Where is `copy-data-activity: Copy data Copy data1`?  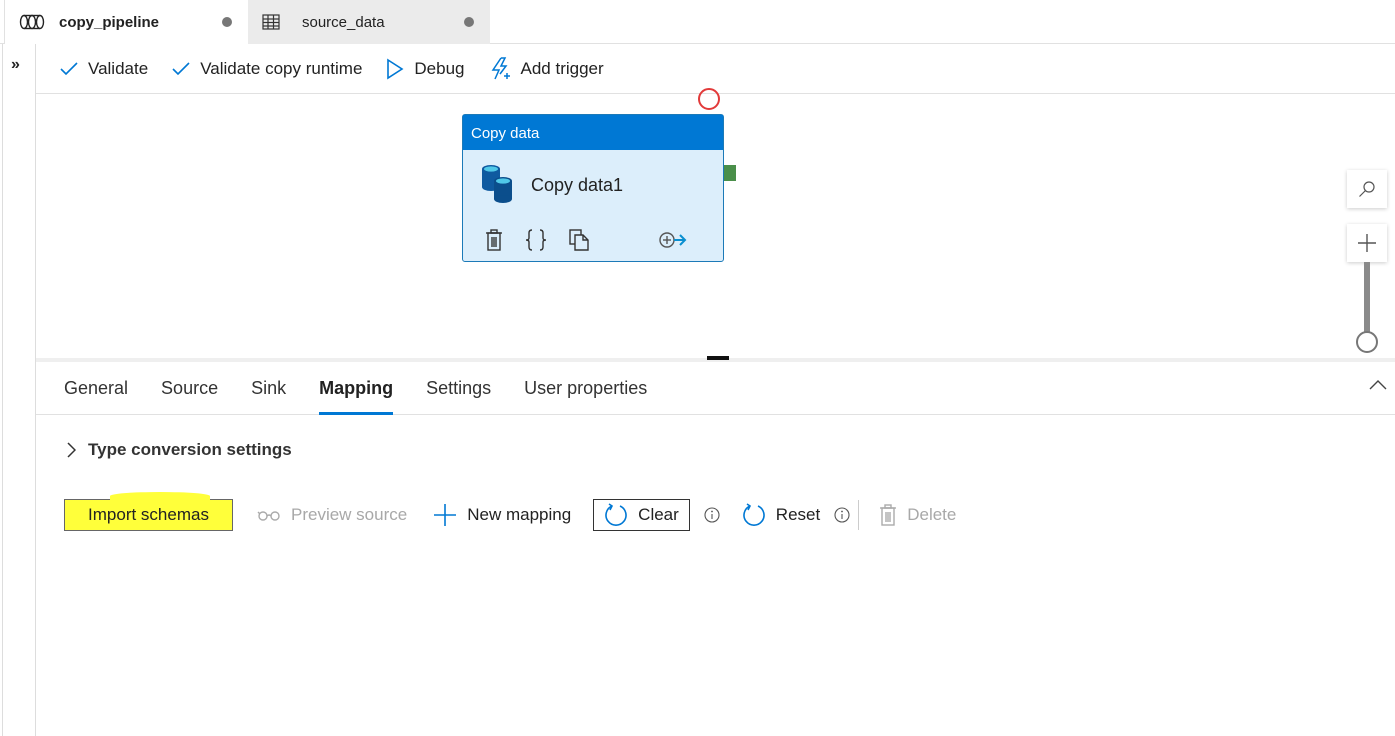 copy-data-activity: Copy data Copy data1 is located at coordinates (593, 188).